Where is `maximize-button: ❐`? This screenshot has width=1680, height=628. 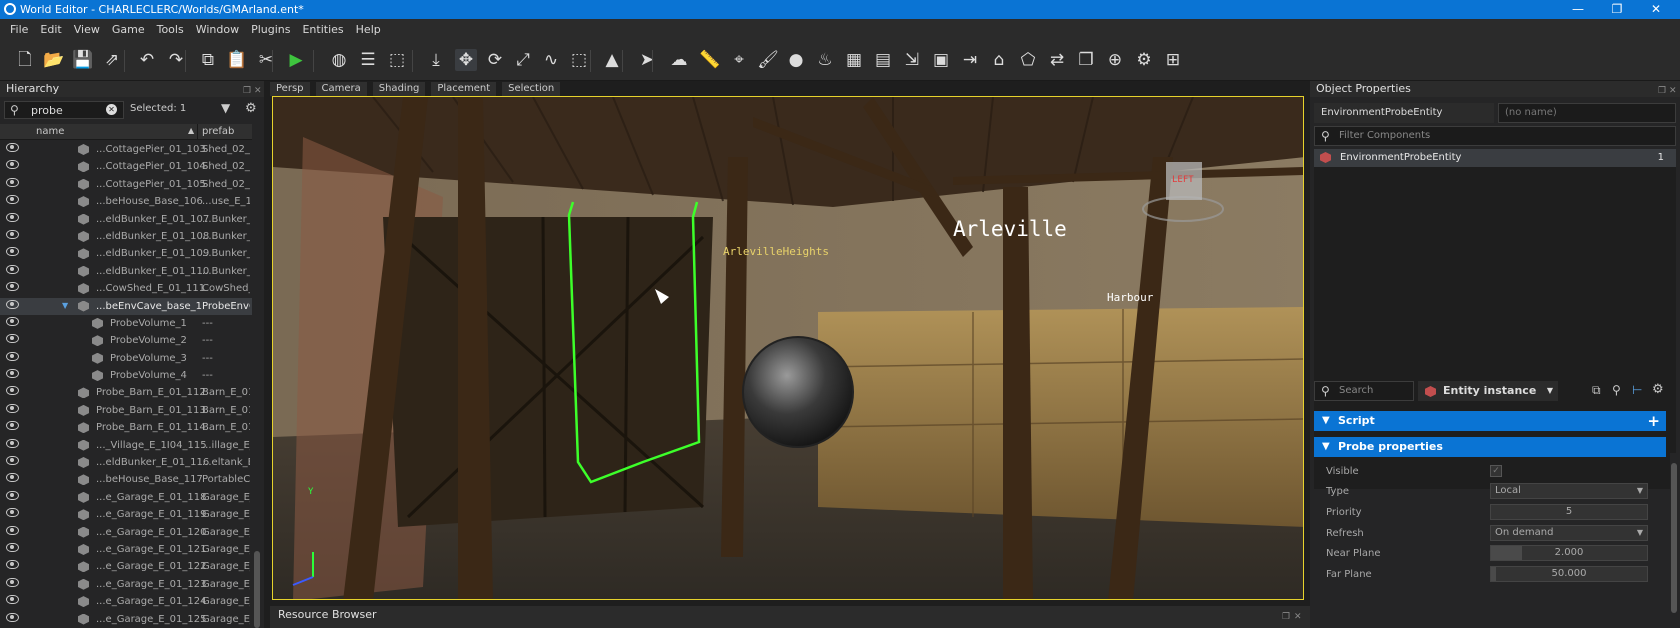 maximize-button: ❐ is located at coordinates (1617, 9).